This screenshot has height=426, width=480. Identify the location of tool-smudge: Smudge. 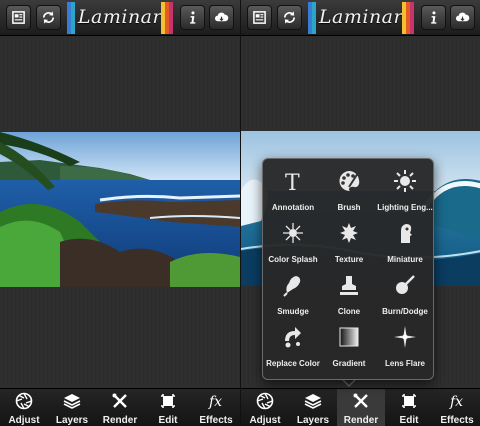
(293, 299).